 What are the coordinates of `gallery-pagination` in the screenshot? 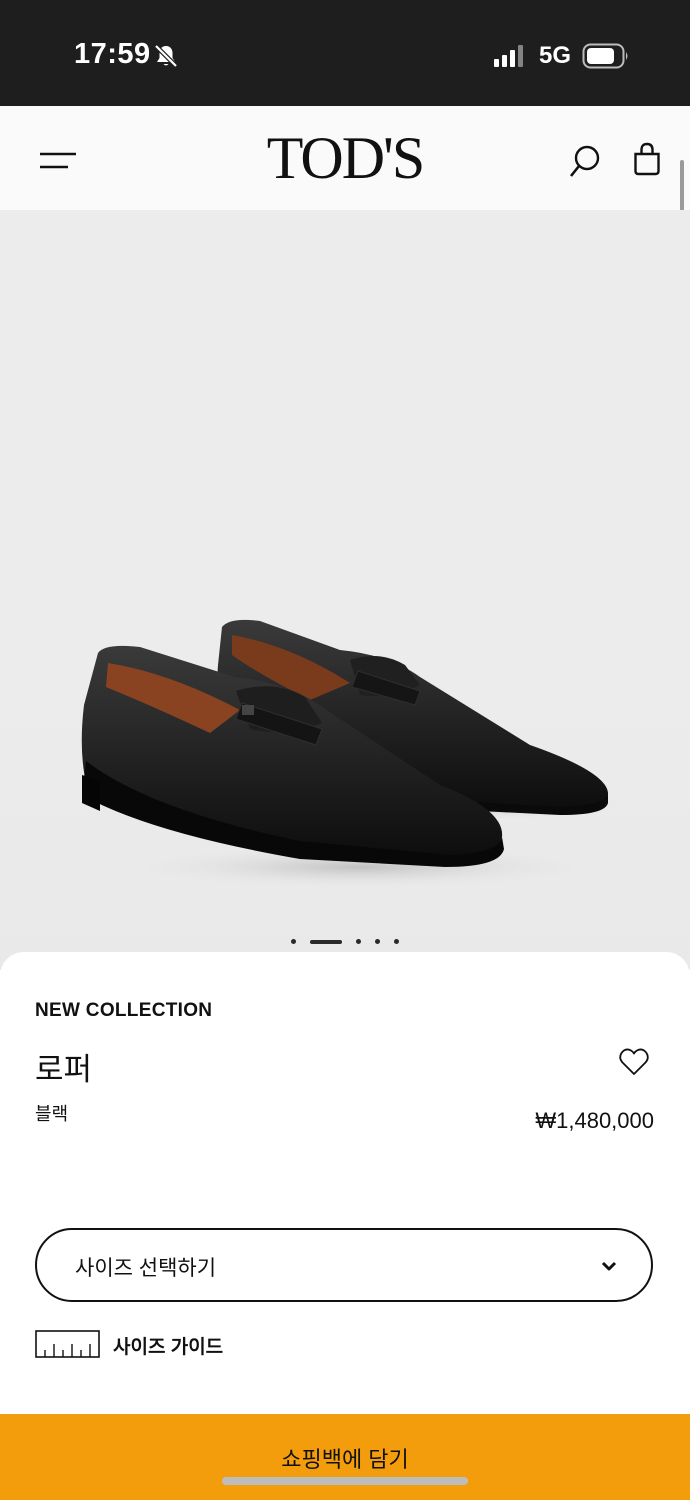 It's located at (345, 939).